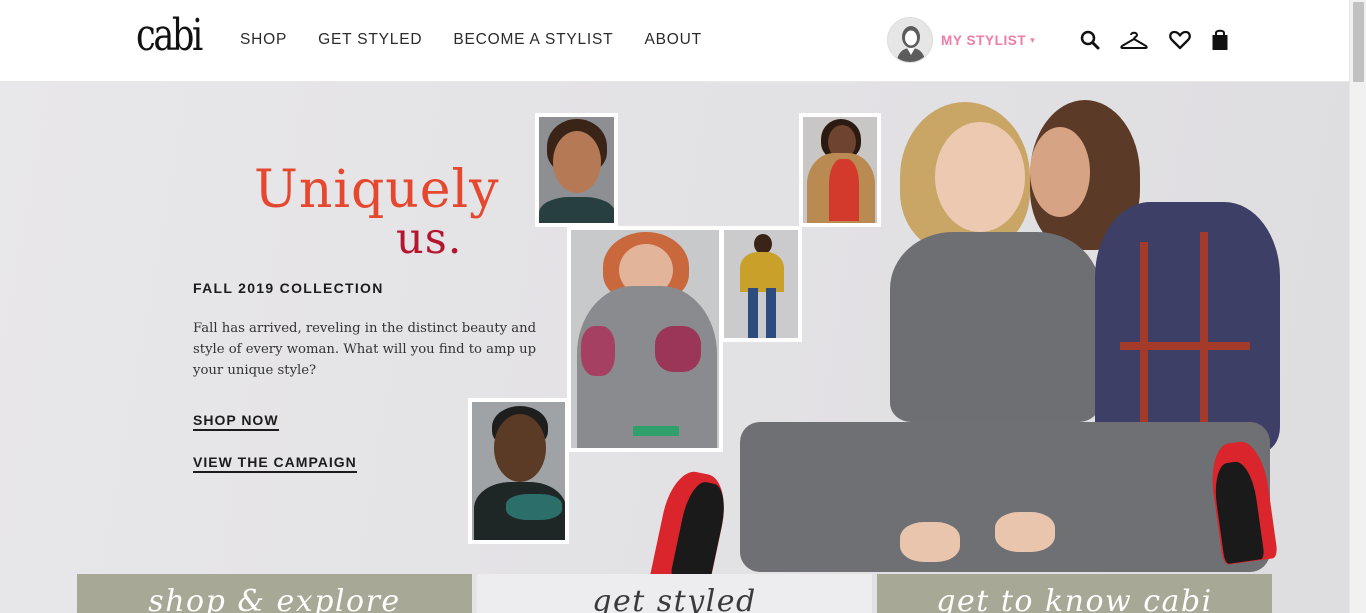 The width and height of the screenshot is (1366, 613). Describe the element at coordinates (1180, 40) in the screenshot. I see `heart-icon` at that location.